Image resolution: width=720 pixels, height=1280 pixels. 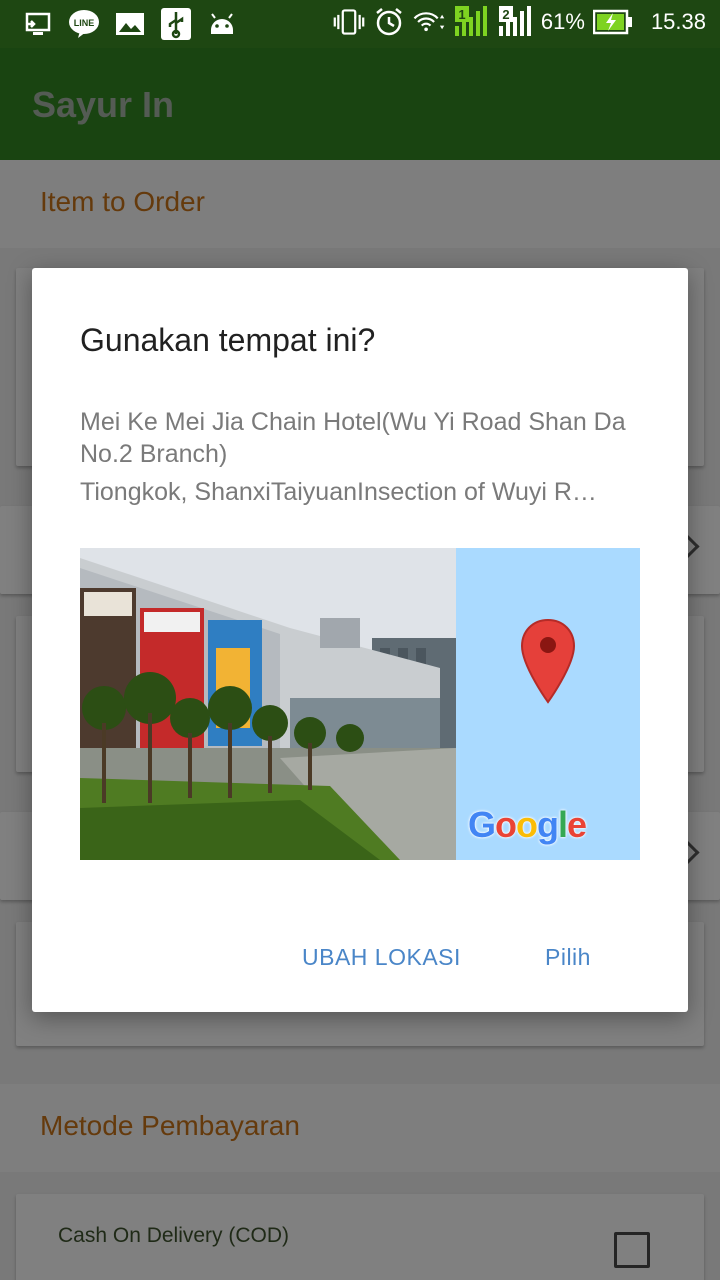 I want to click on svg-text: 2, so click(x=505, y=14).